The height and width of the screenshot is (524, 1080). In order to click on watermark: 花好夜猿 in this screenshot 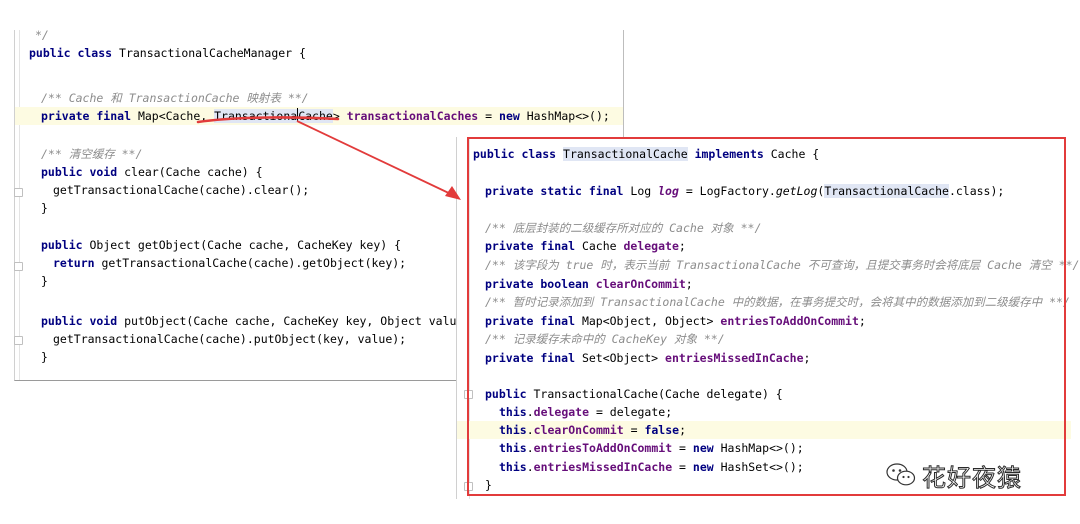, I will do `click(954, 475)`.